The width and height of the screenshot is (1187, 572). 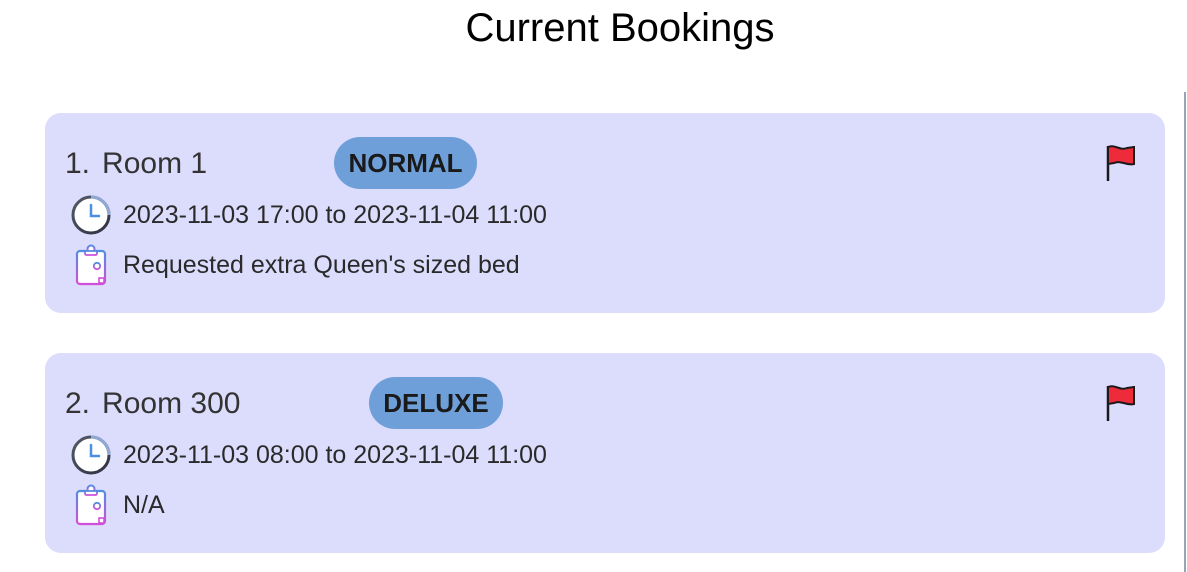 I want to click on room-heading: 1. Room 1, so click(x=136, y=164).